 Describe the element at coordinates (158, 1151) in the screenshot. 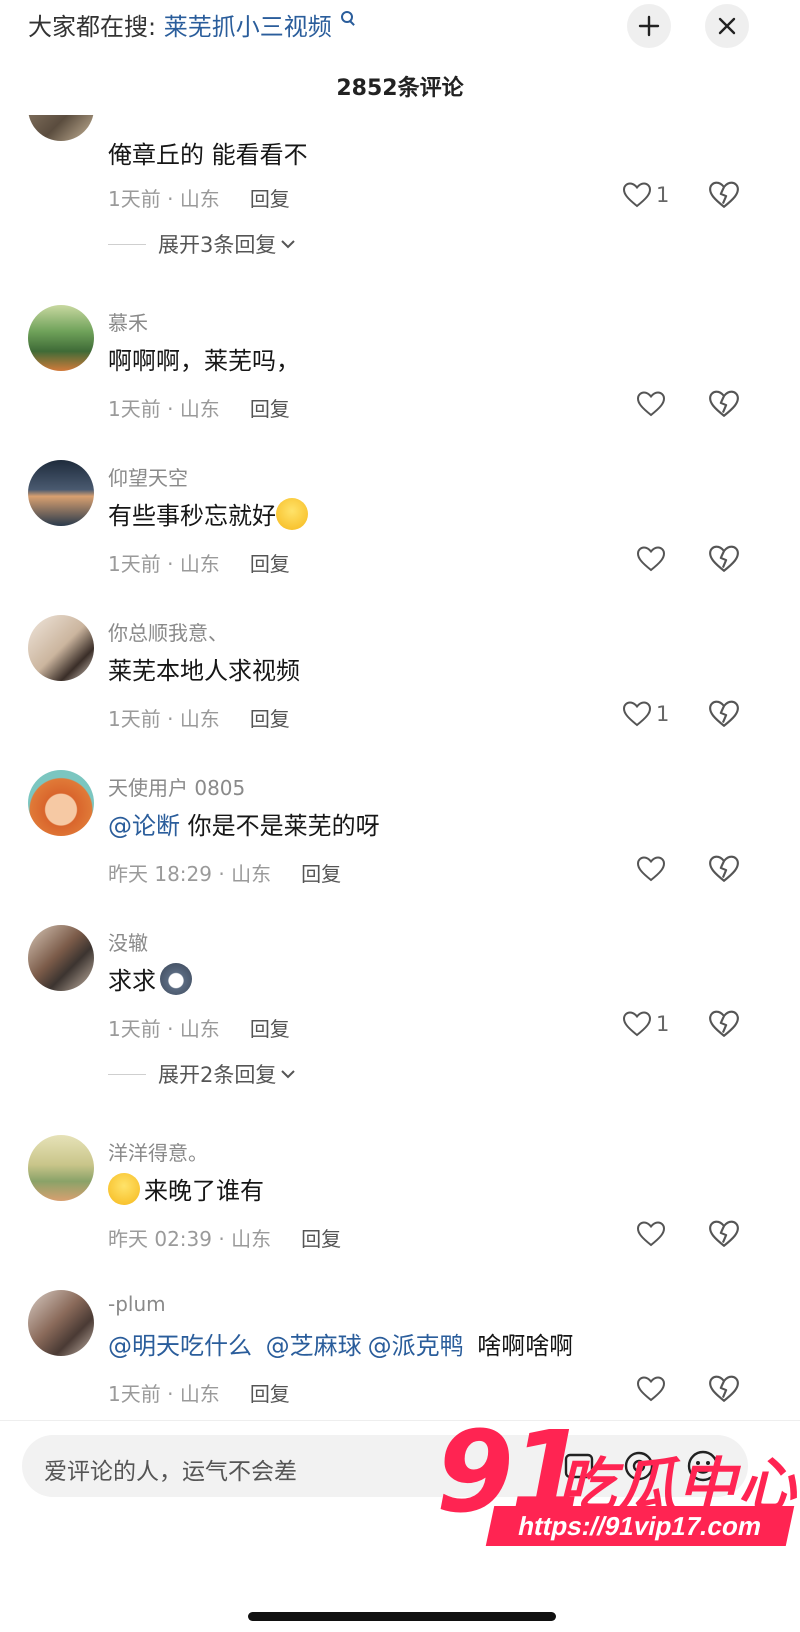

I see `comment-username: 洋洋得意。` at that location.